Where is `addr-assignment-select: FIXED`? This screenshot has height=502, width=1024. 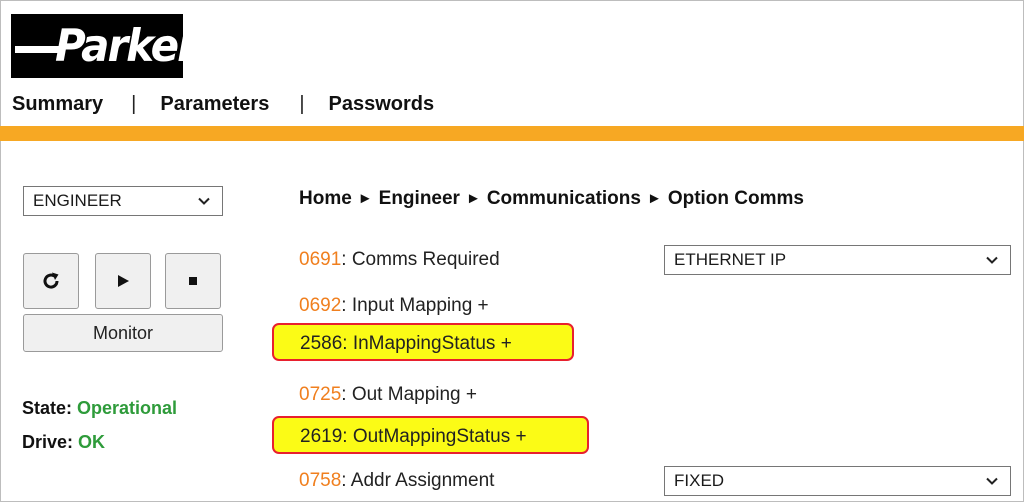 addr-assignment-select: FIXED is located at coordinates (837, 481).